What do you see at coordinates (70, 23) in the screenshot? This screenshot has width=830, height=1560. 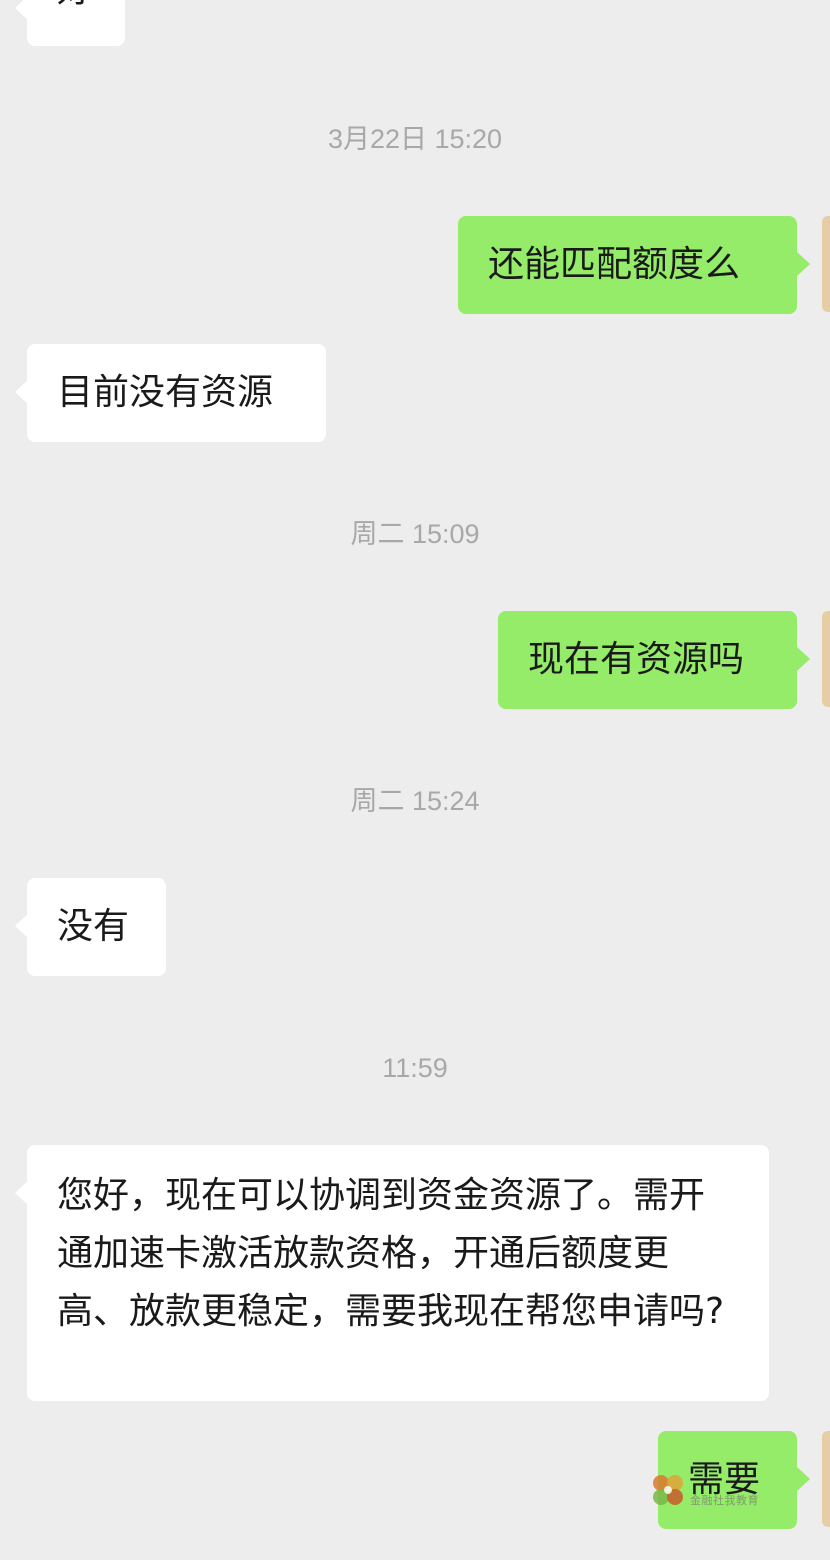 I see `message-incoming-partial: 好` at bounding box center [70, 23].